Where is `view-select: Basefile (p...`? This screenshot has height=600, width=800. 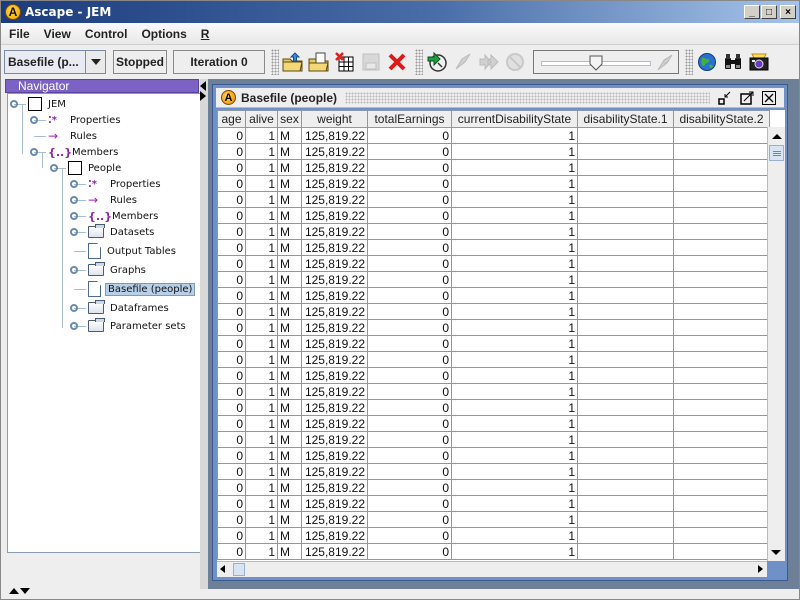
view-select: Basefile (p... is located at coordinates (55, 62).